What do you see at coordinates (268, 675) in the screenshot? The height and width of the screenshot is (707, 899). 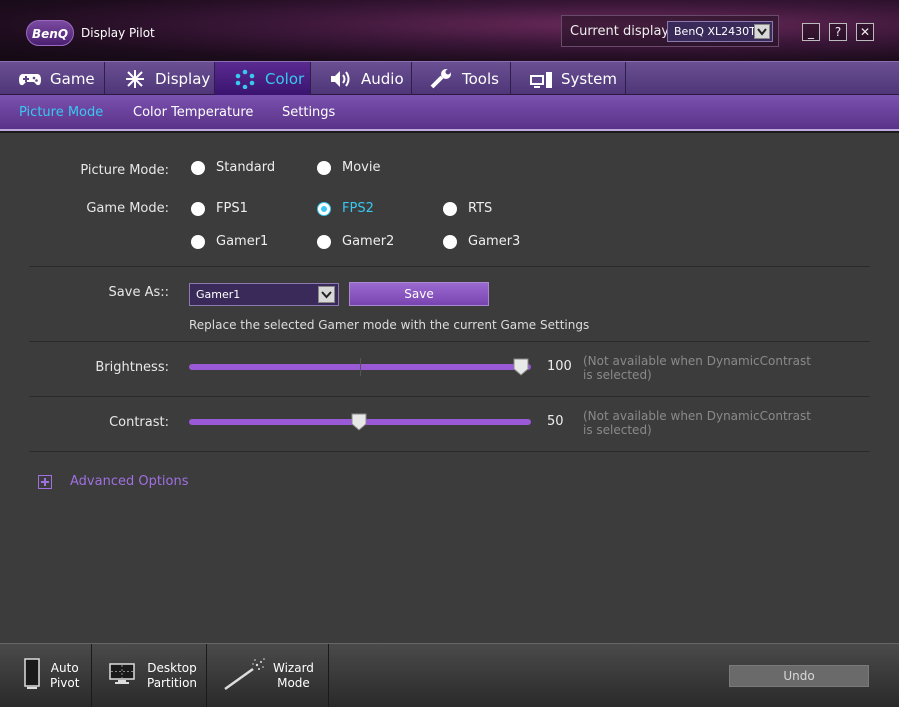 I see `wizard-mode-button: Wizard Mode` at bounding box center [268, 675].